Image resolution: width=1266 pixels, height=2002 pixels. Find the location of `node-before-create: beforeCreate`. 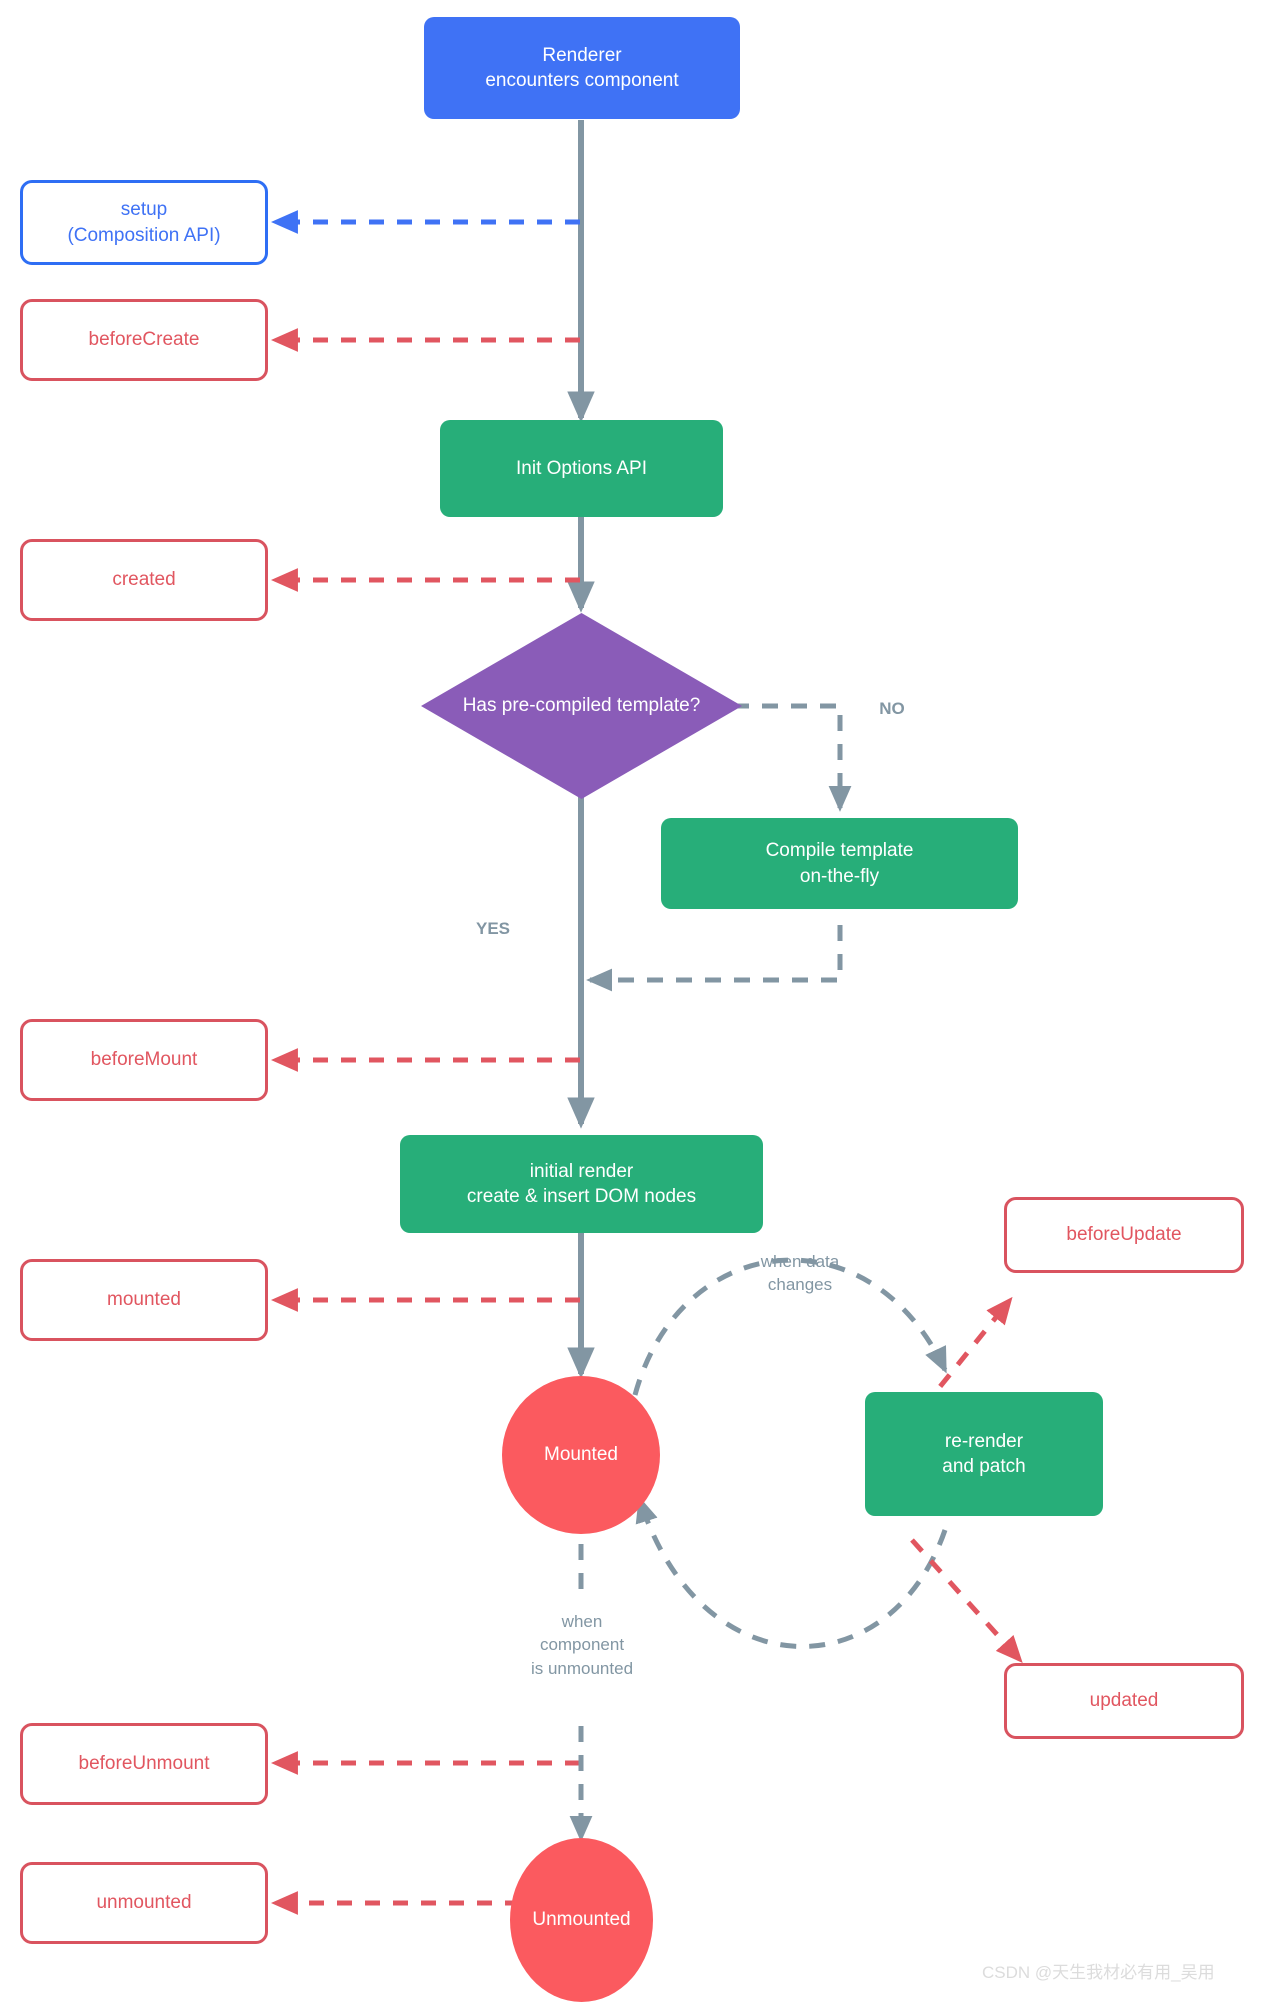

node-before-create: beforeCreate is located at coordinates (144, 340).